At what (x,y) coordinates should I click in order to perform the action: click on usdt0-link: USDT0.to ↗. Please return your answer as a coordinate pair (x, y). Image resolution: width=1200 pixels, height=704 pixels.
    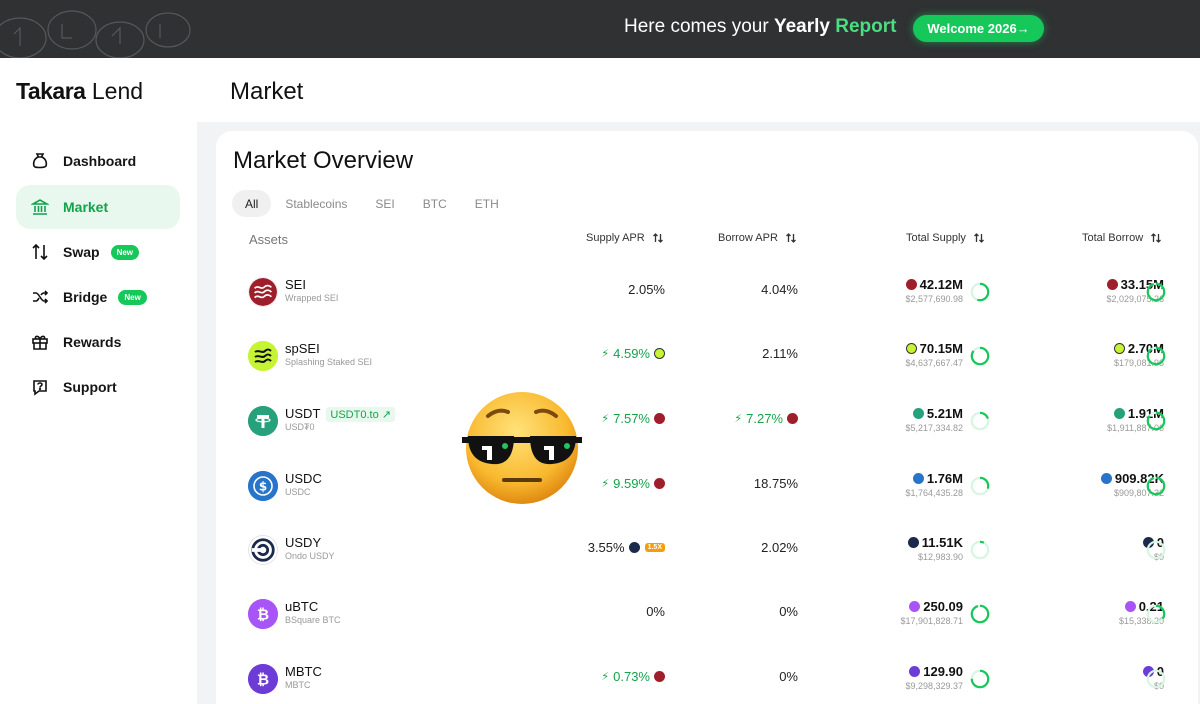
    Looking at the image, I should click on (360, 414).